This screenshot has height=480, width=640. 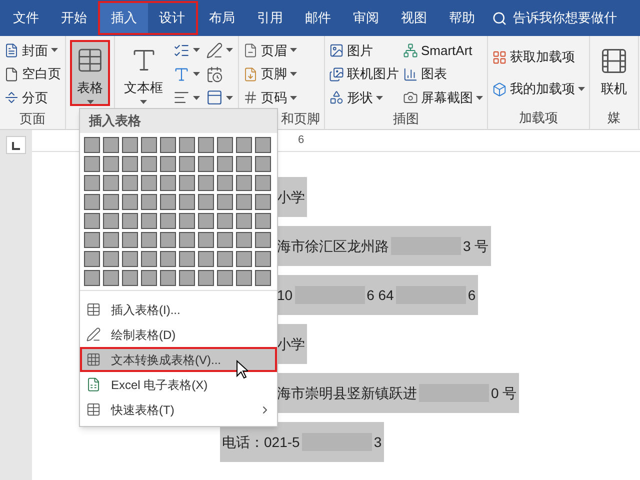 What do you see at coordinates (443, 97) in the screenshot?
I see `ribbon-button: 屏幕截图` at bounding box center [443, 97].